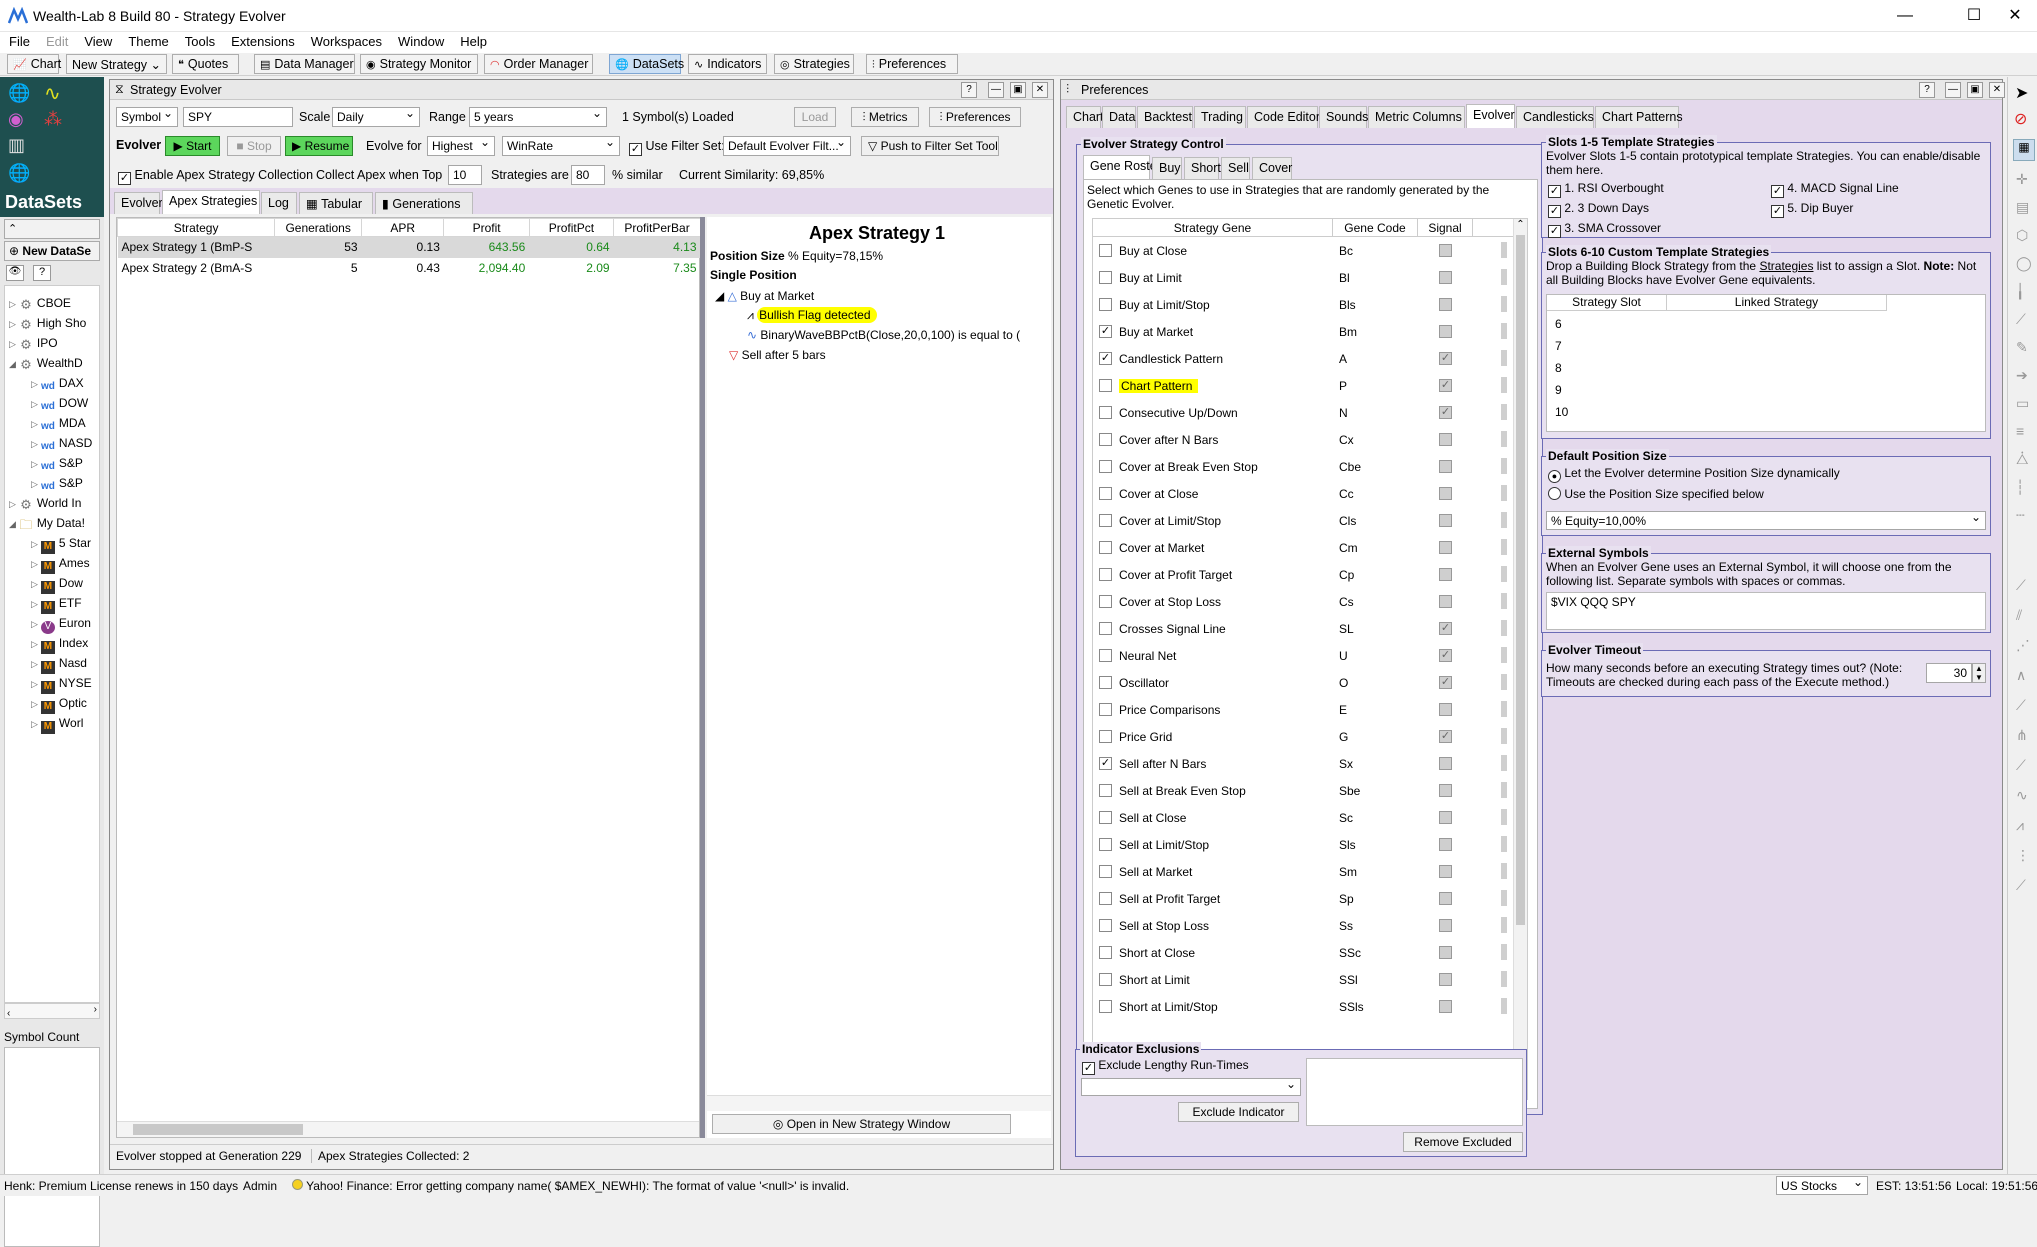 This screenshot has height=1247, width=2037. I want to click on dataset-tree-item: ▷ M Index, so click(59, 645).